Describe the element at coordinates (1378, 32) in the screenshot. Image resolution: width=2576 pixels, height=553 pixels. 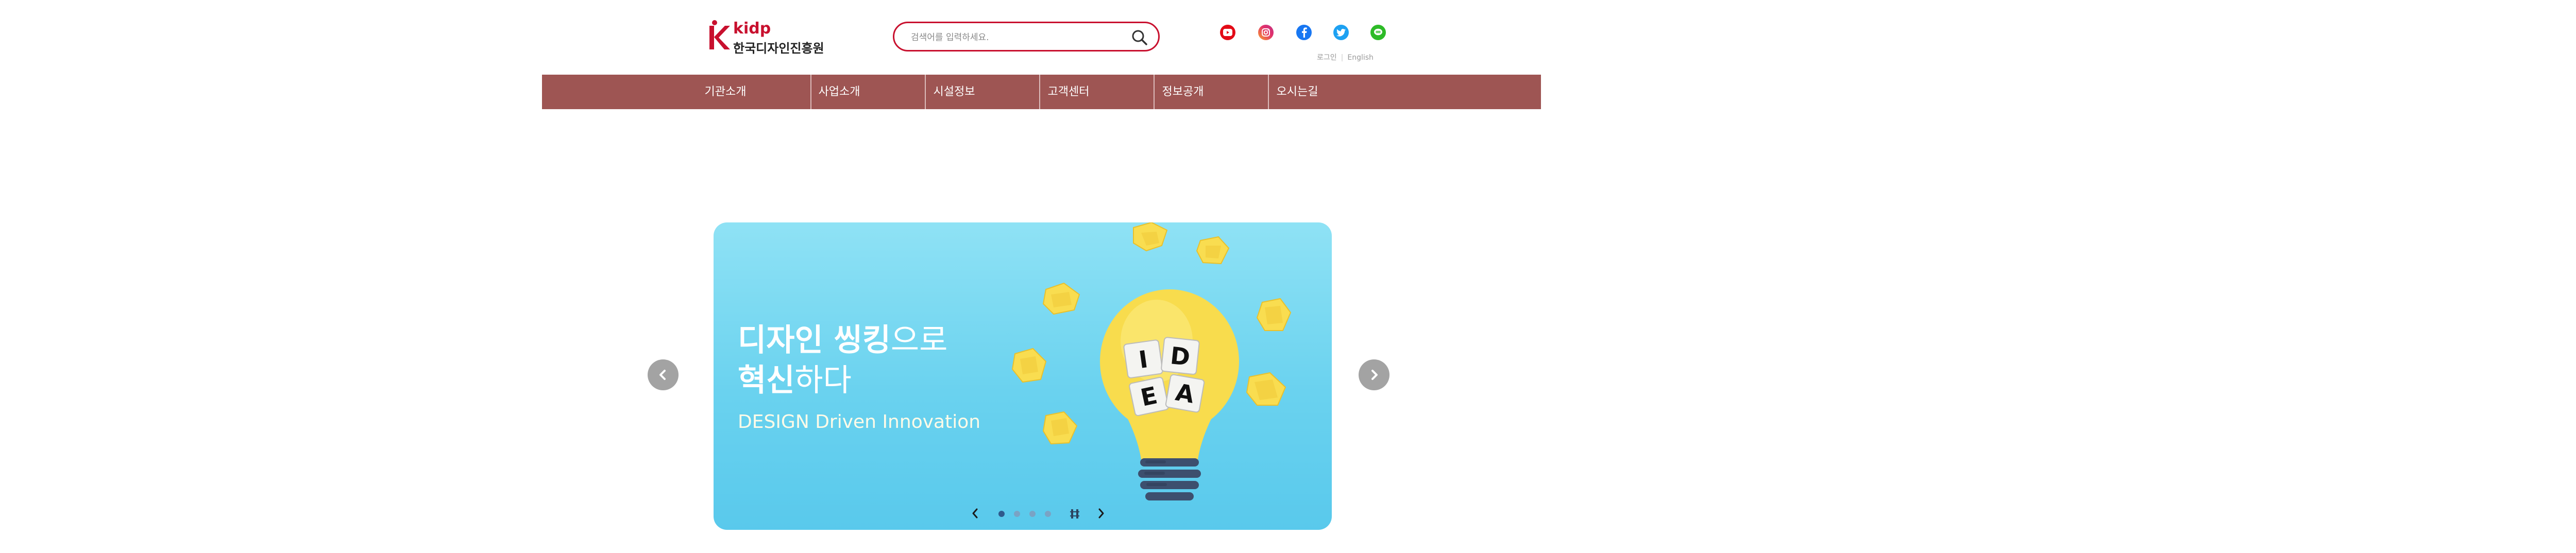
I see `line-icon` at that location.